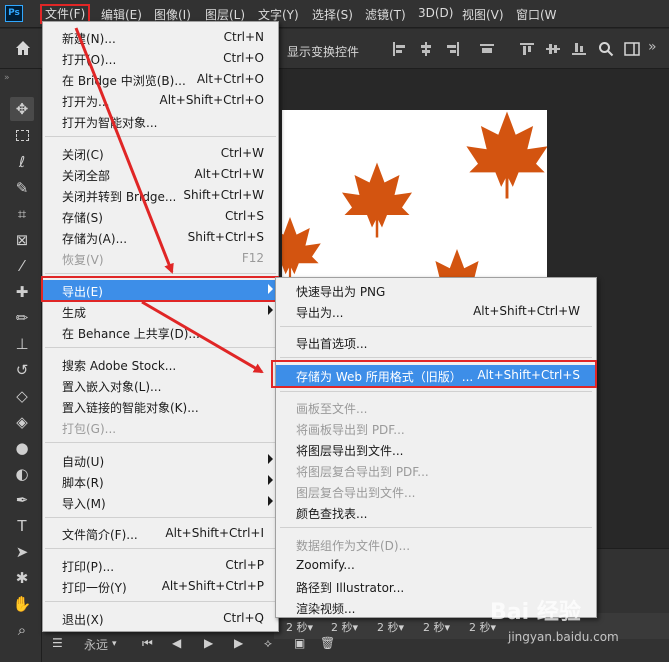  What do you see at coordinates (22, 292) in the screenshot?
I see `healing-brush-tool-icon: ✚` at bounding box center [22, 292].